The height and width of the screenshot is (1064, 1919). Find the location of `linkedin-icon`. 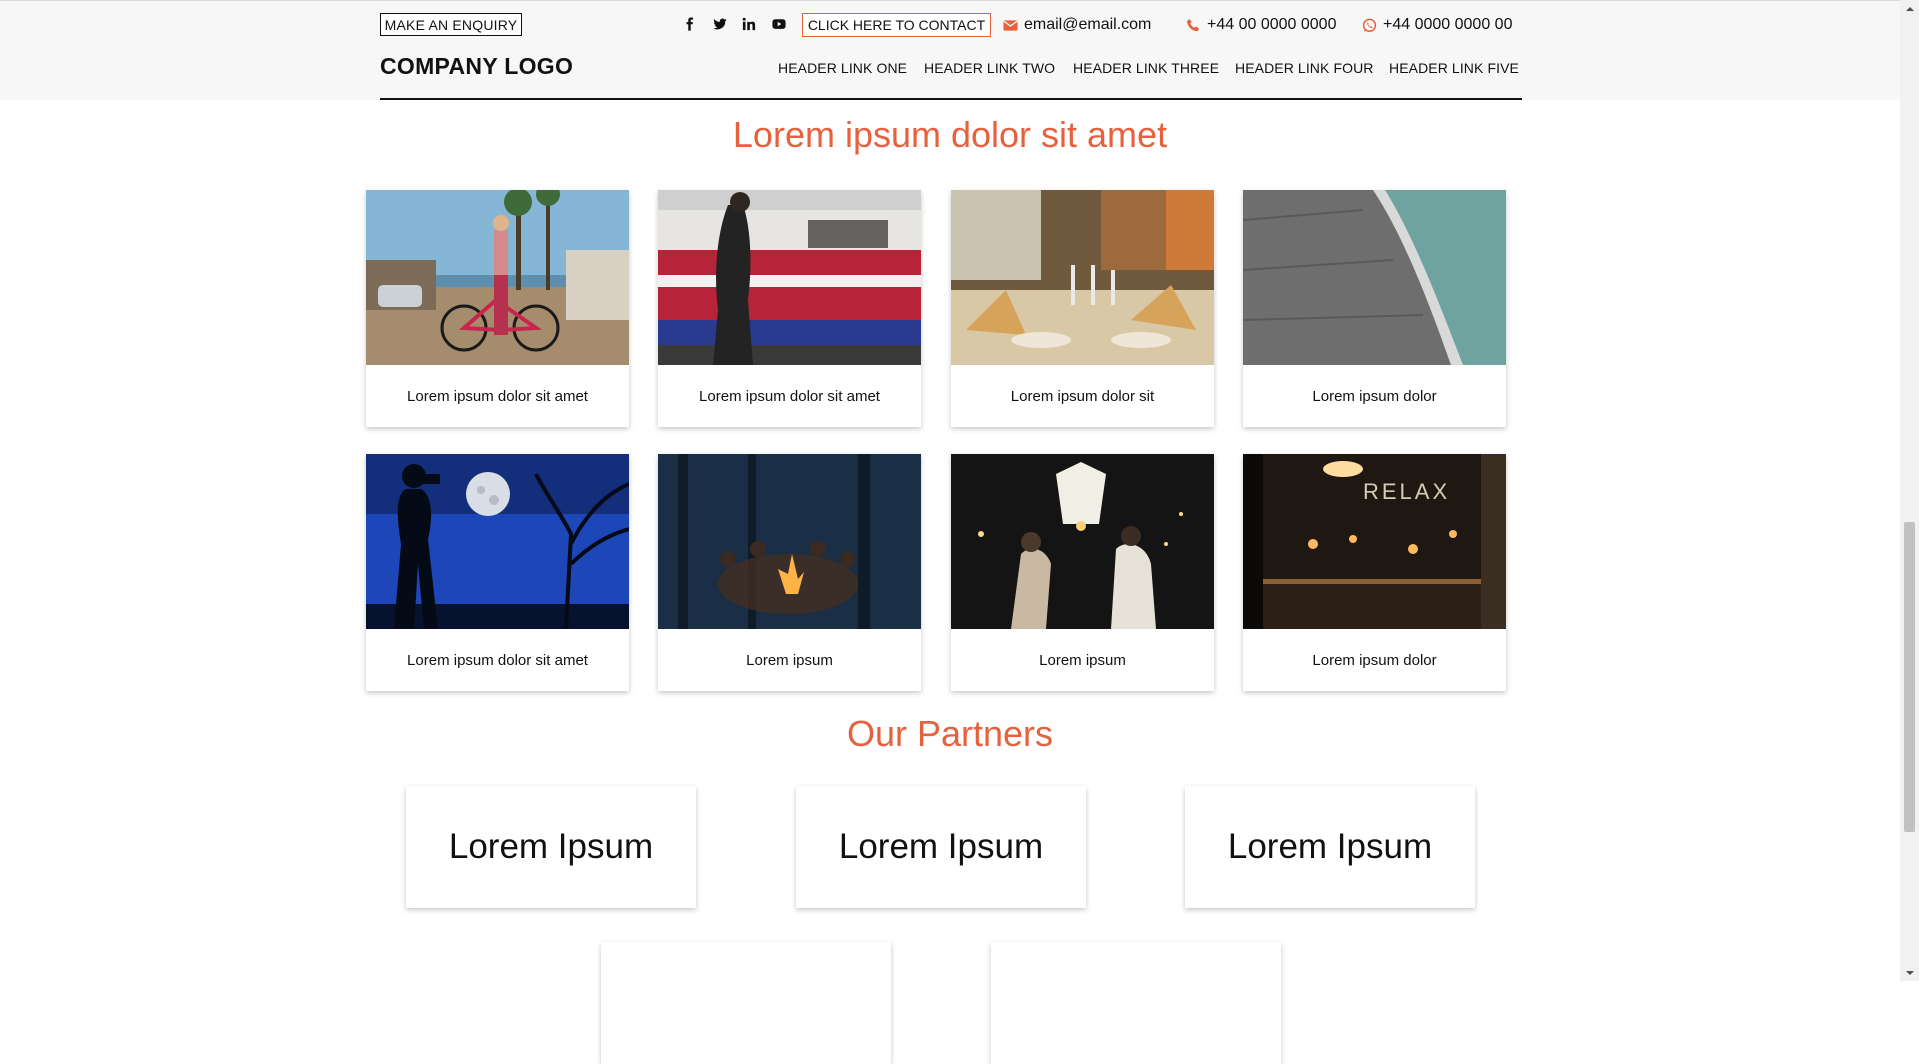

linkedin-icon is located at coordinates (749, 24).